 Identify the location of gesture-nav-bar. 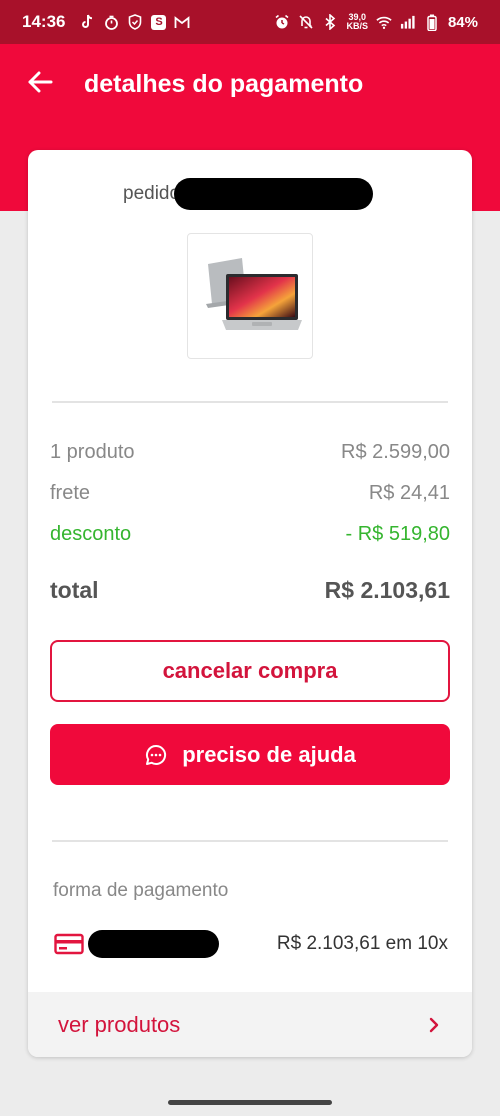
(250, 1102).